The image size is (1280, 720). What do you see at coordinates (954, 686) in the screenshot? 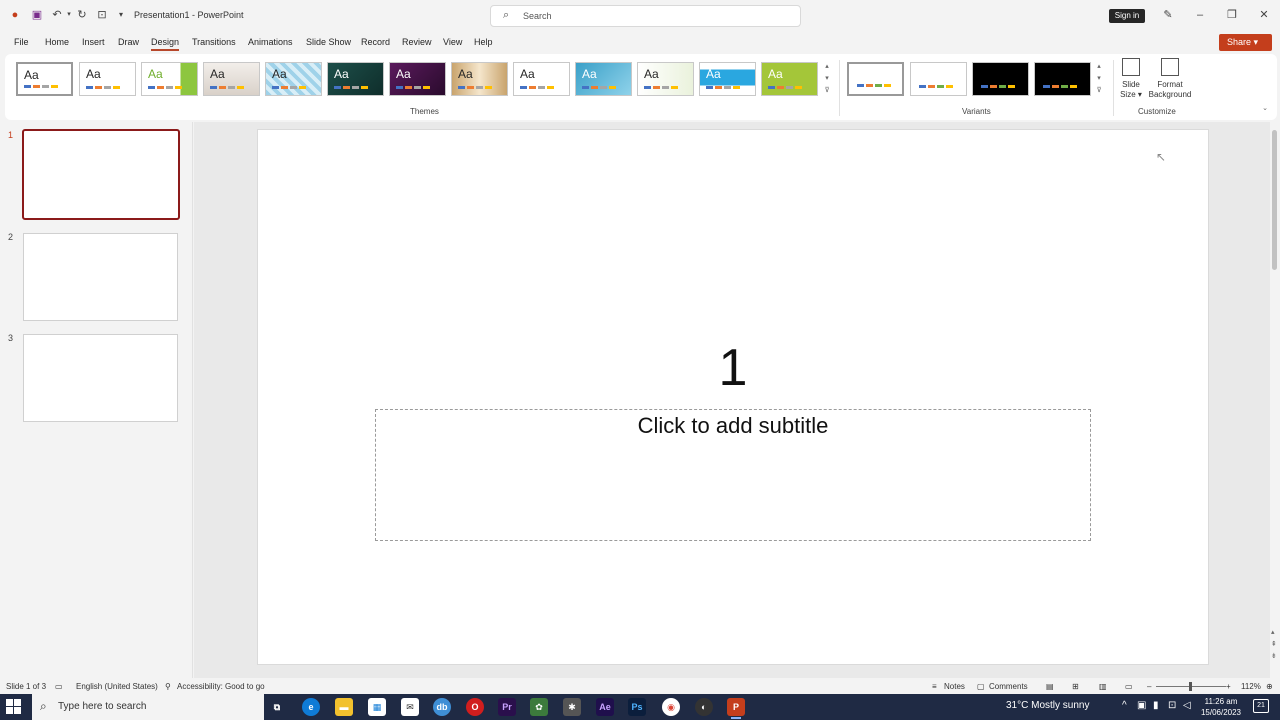
I see `notes-button: Notes` at bounding box center [954, 686].